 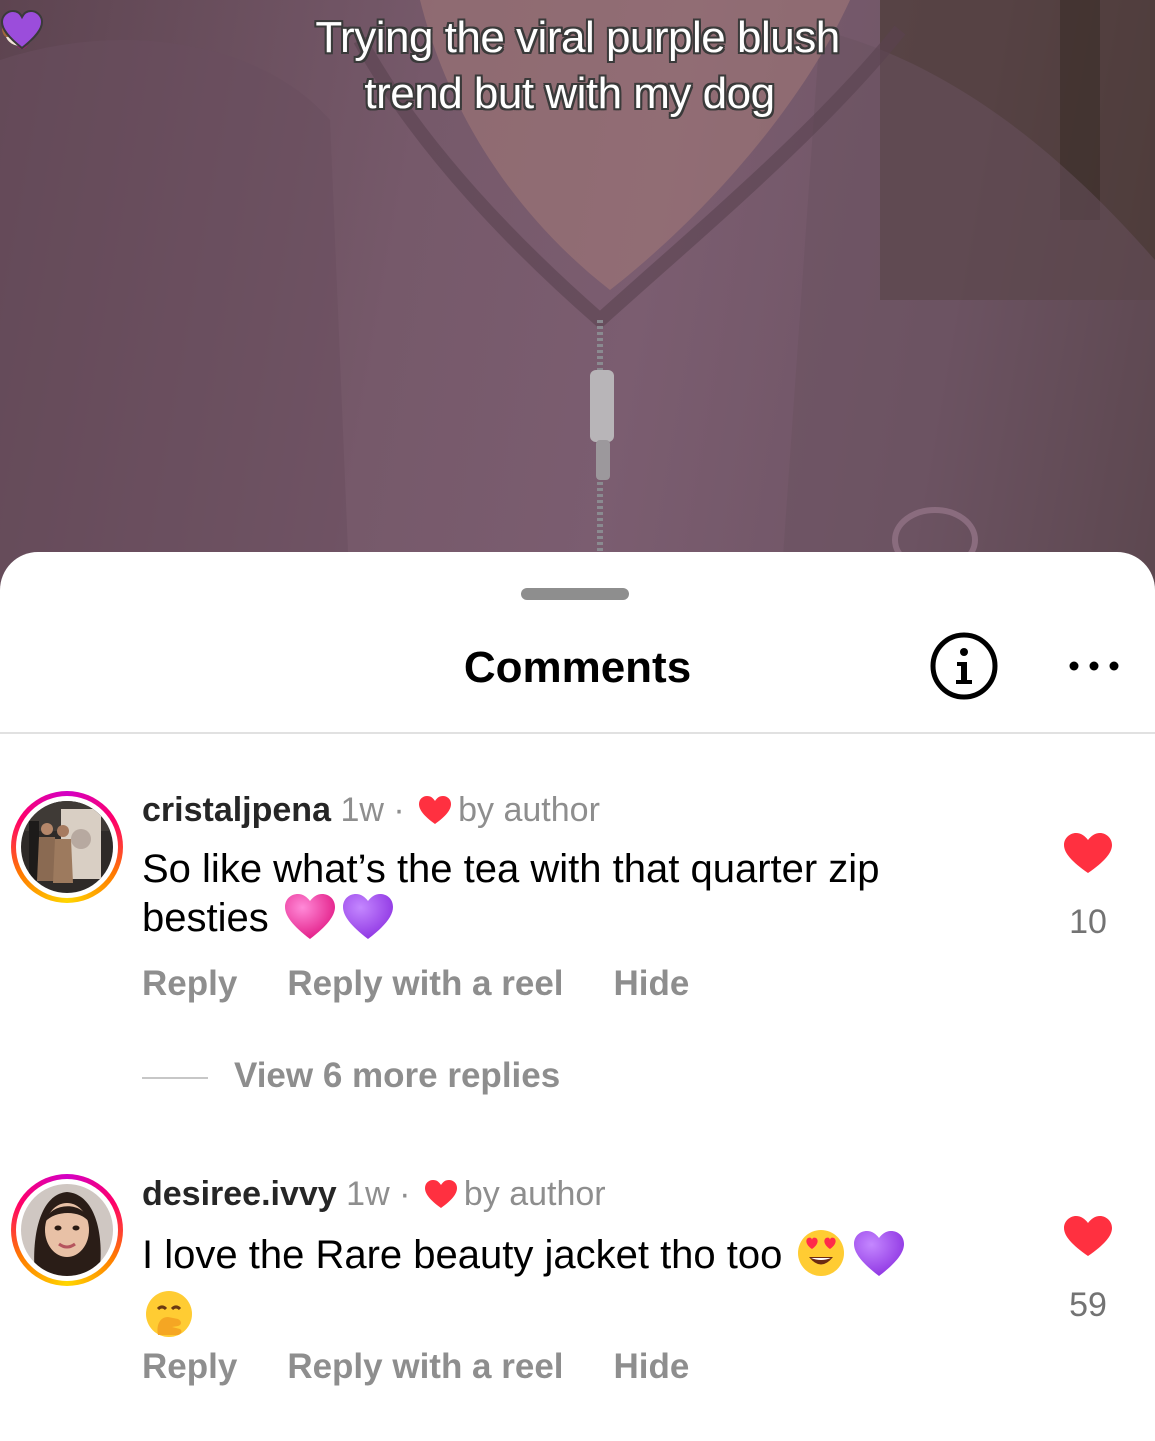 What do you see at coordinates (577, 37) in the screenshot?
I see `caption-line-1: Trying the viral purple blush` at bounding box center [577, 37].